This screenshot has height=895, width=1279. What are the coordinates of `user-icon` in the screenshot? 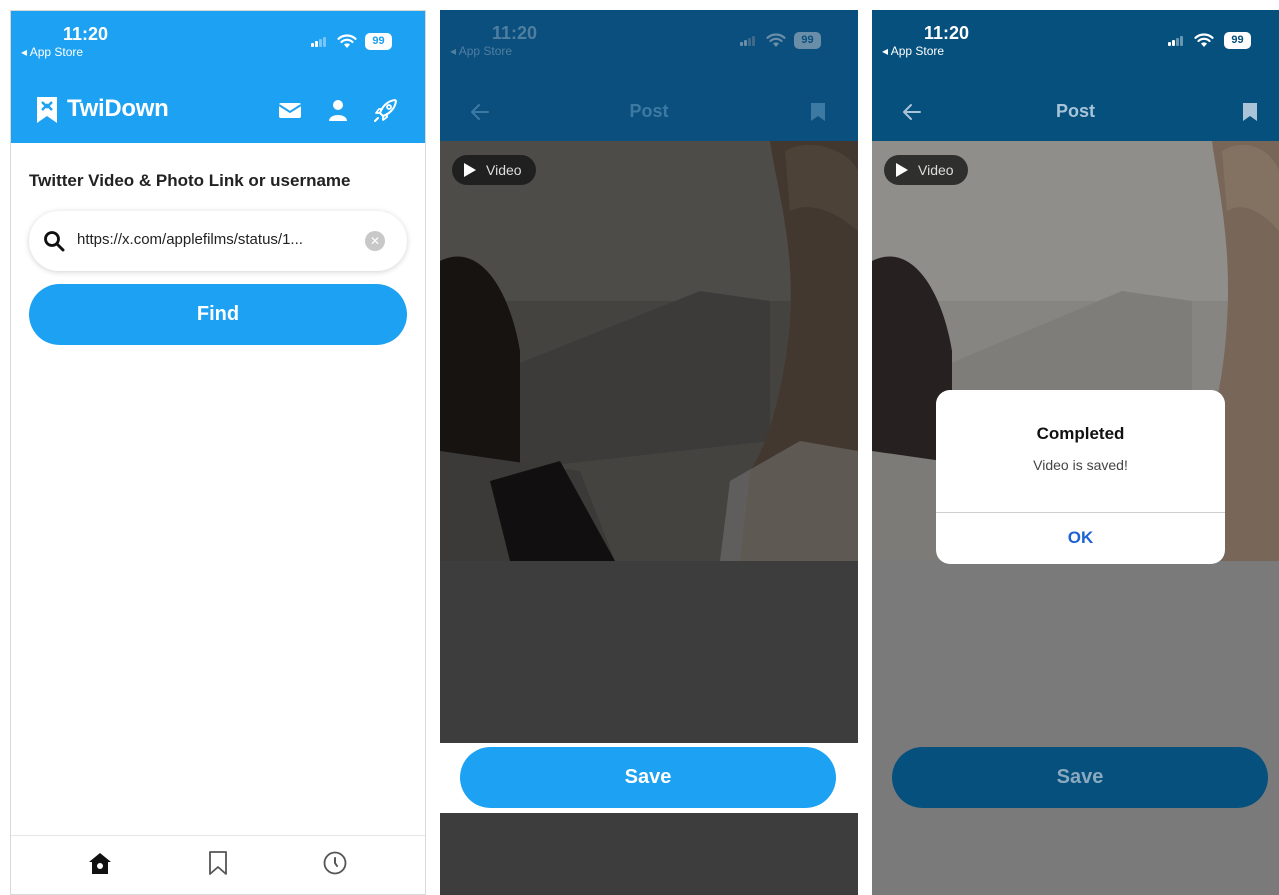 It's located at (338, 110).